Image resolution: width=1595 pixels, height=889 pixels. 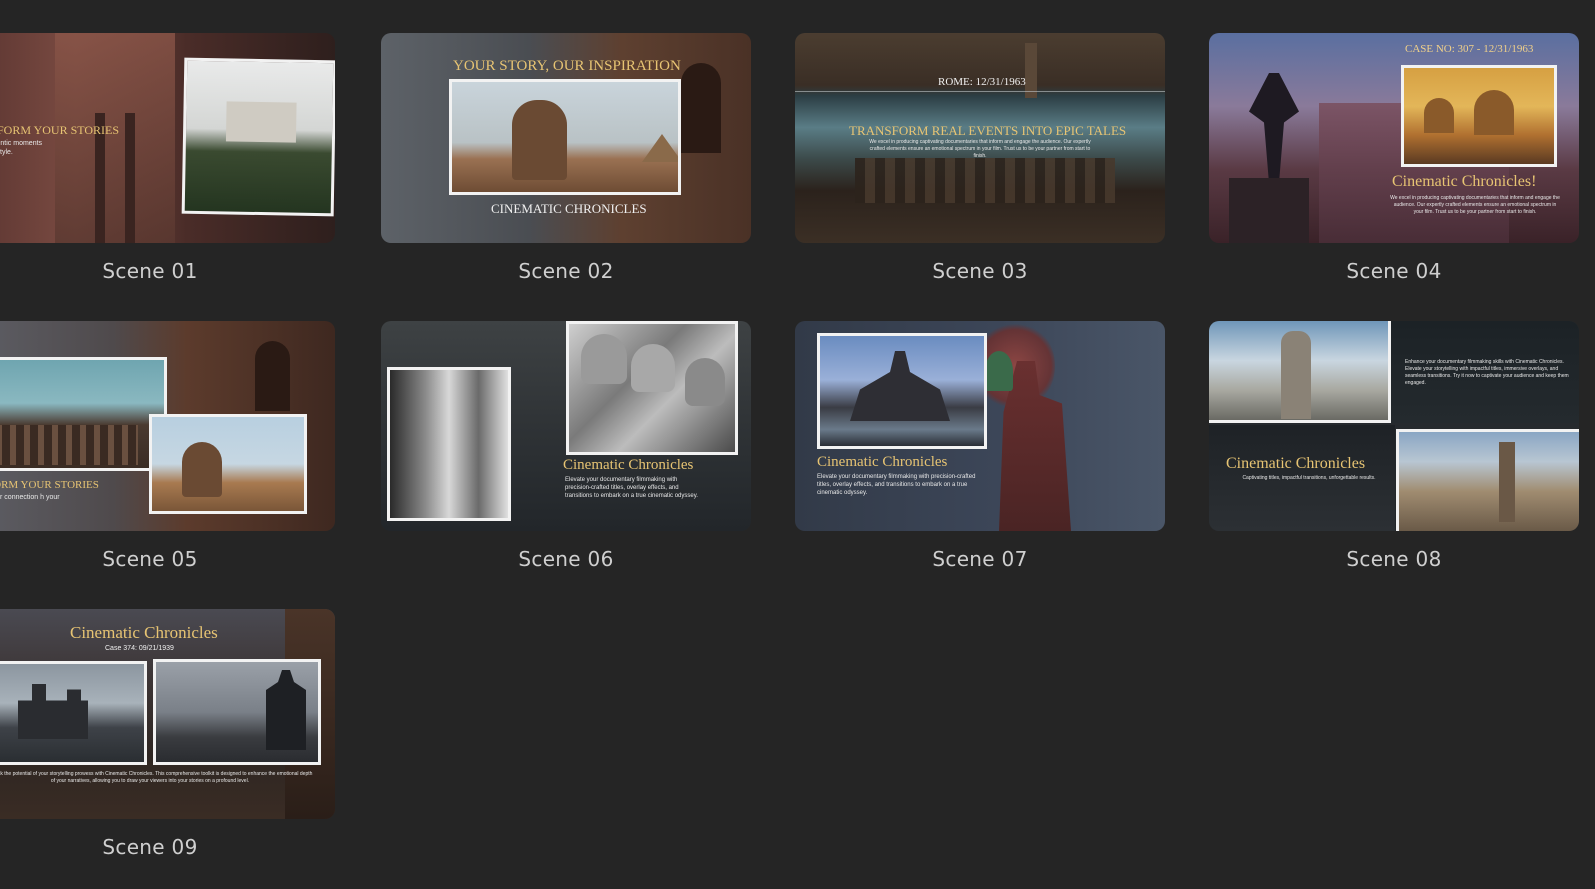 What do you see at coordinates (228, 464) in the screenshot?
I see `scene-05-photo-sphinx` at bounding box center [228, 464].